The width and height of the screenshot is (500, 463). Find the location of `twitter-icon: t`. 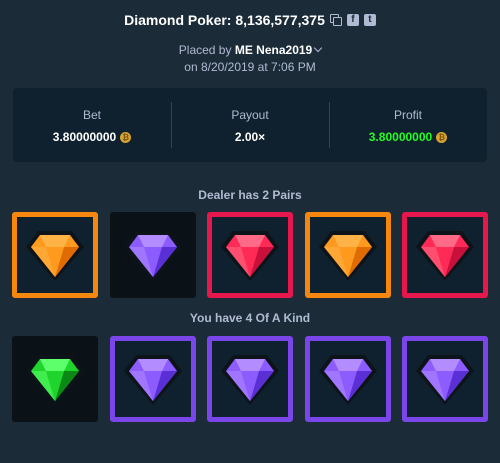

twitter-icon: t is located at coordinates (369, 20).